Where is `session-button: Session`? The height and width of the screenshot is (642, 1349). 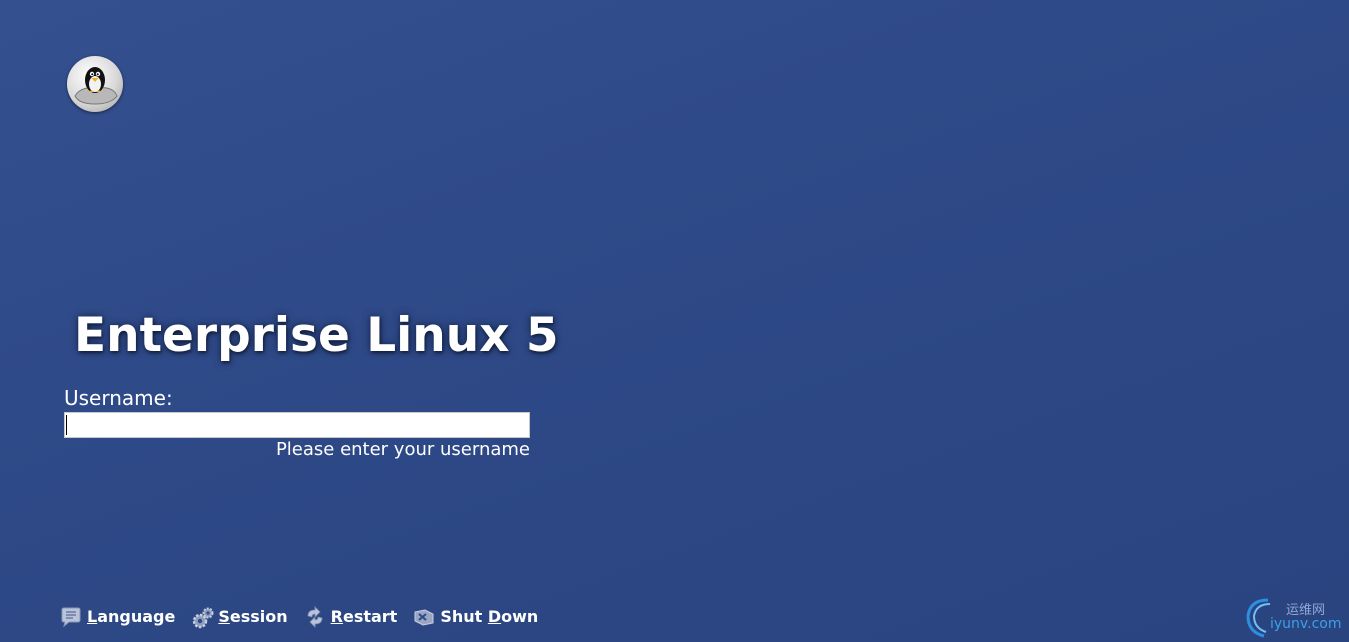
session-button: Session is located at coordinates (239, 617).